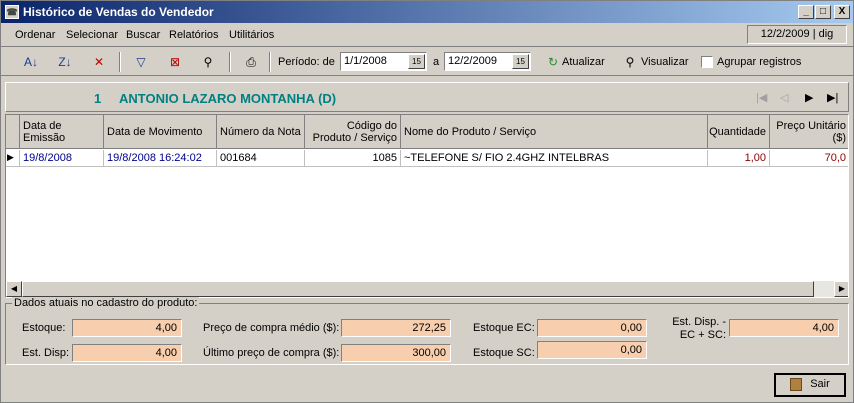  I want to click on printer-icon: ⎙, so click(251, 62).